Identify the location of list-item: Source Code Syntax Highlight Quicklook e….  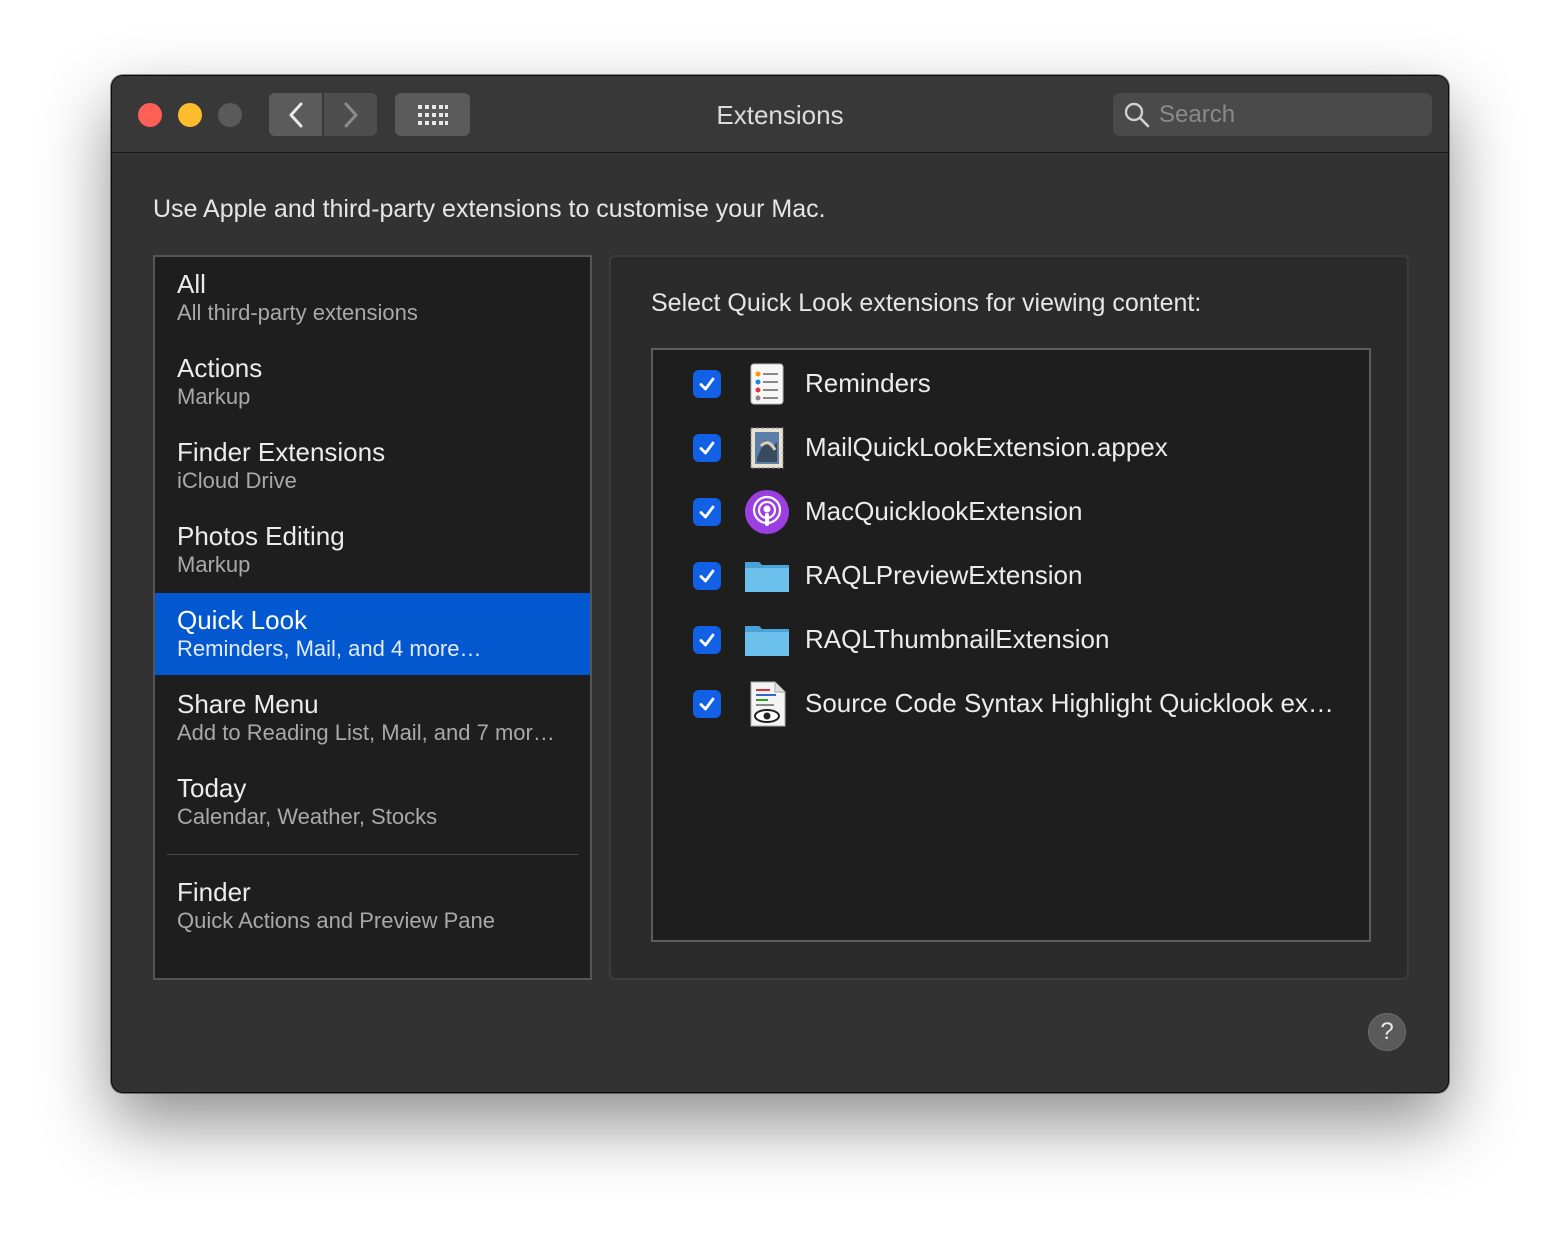
(1011, 704).